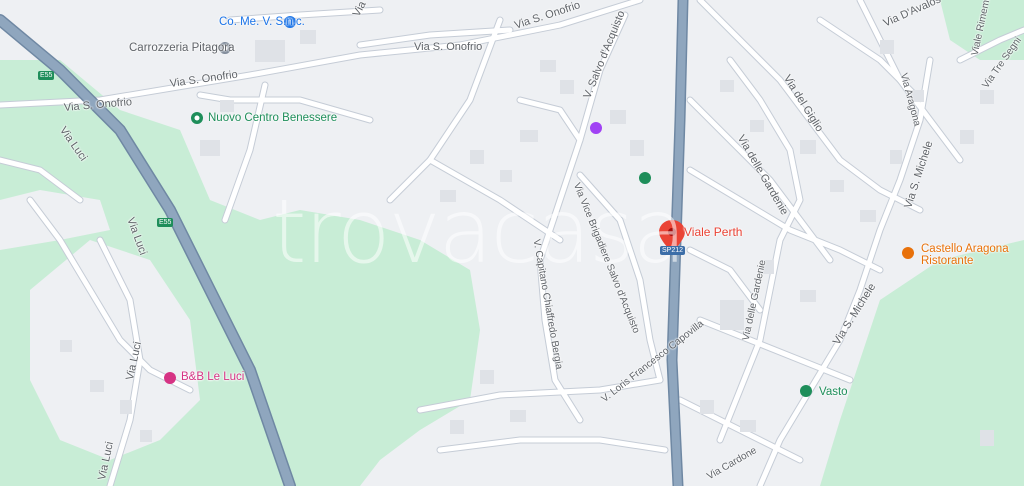  Describe the element at coordinates (272, 118) in the screenshot. I see `poi-nuovo-centro-benessere: Nuovo Centro Benessere` at that location.